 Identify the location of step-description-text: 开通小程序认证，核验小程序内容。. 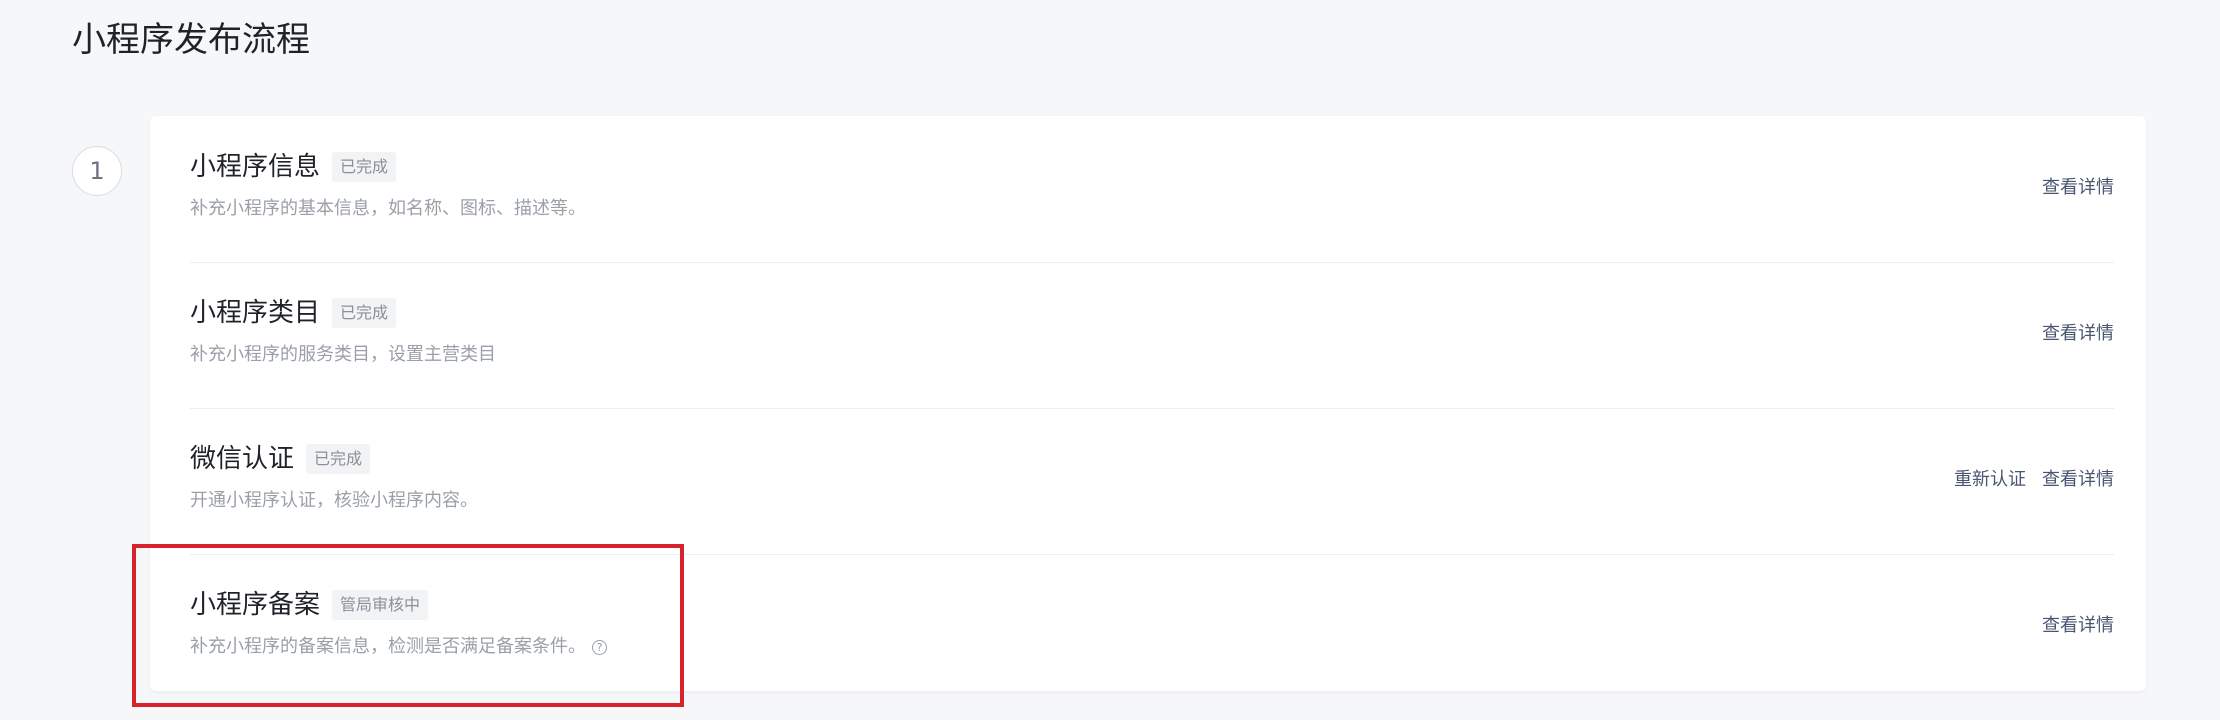
(334, 500).